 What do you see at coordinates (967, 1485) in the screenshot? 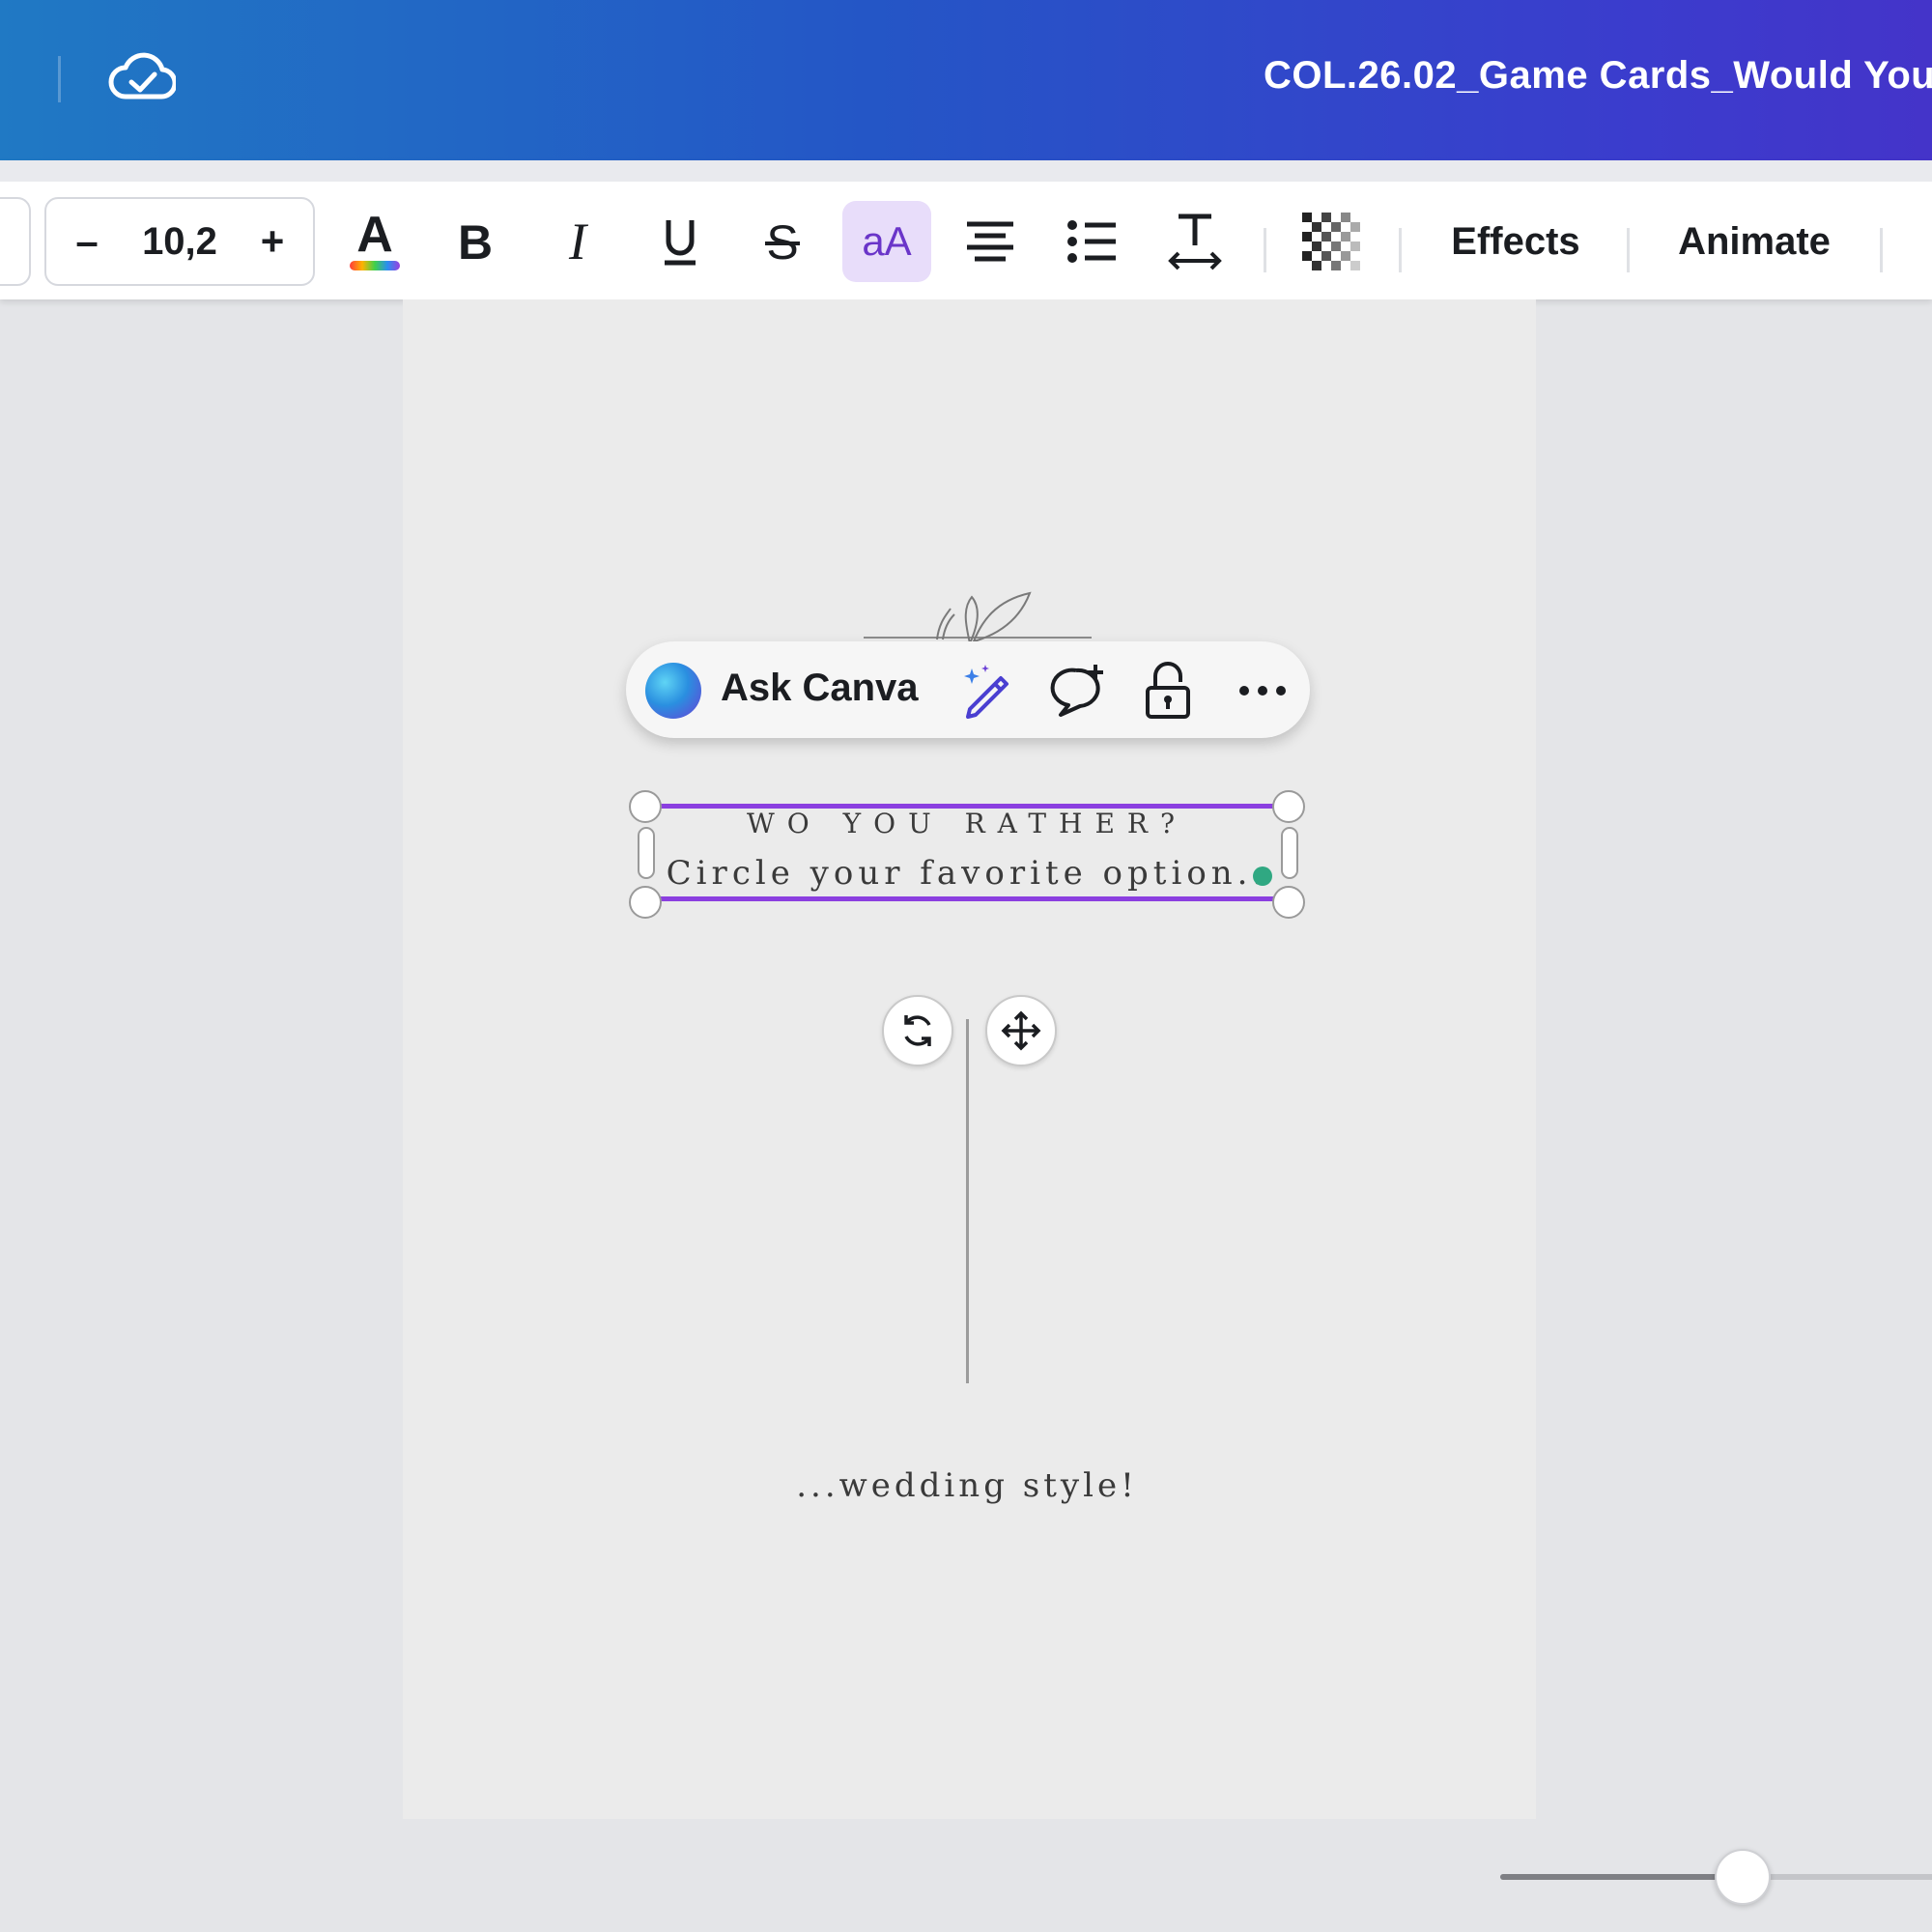
I see `card-footer-text: ...wedding style!` at bounding box center [967, 1485].